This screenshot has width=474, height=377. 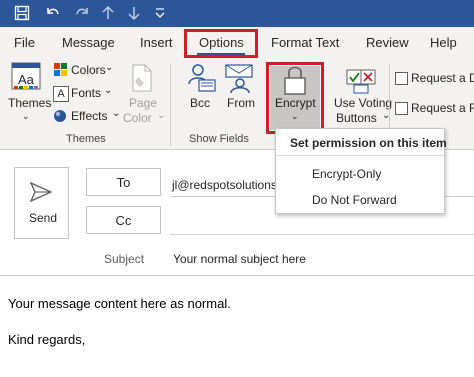 What do you see at coordinates (200, 103) in the screenshot?
I see `bcc-button-label: Bcc` at bounding box center [200, 103].